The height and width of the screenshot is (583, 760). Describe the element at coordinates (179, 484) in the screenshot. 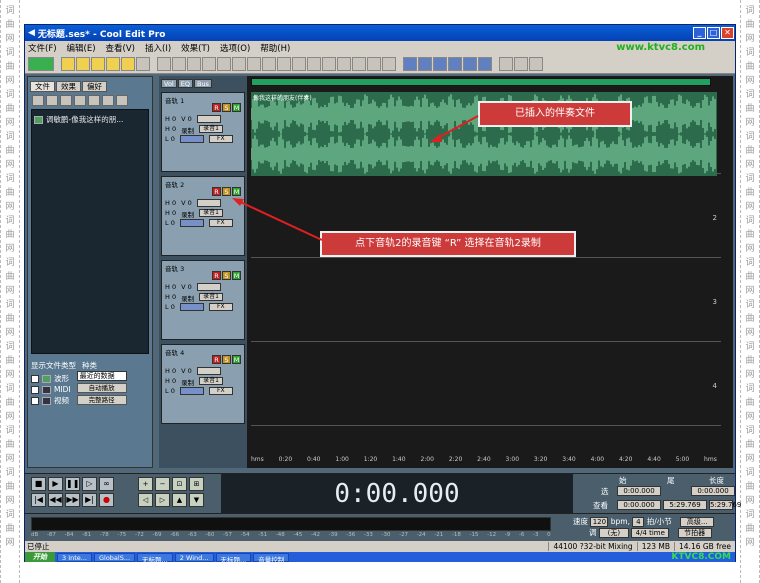

I see `zoom-full-icon: ⊡` at that location.